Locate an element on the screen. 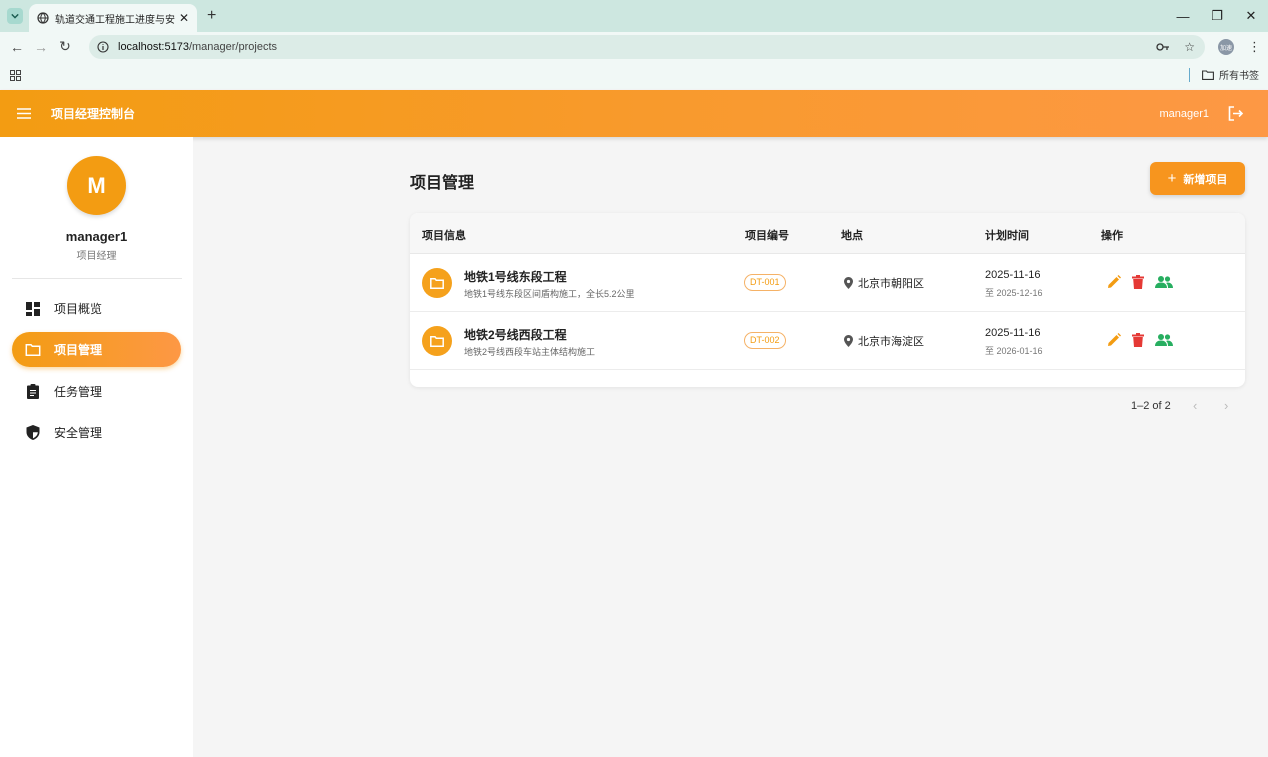 This screenshot has width=1268, height=757. sidebar-item-label: 项目管理 is located at coordinates (78, 350).